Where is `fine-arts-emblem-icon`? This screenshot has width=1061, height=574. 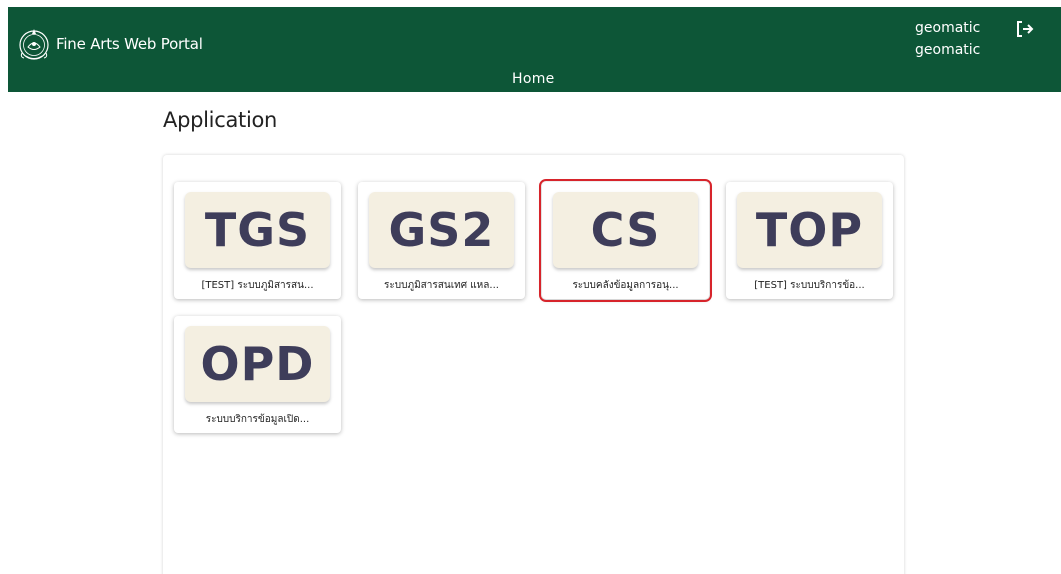
fine-arts-emblem-icon is located at coordinates (34, 44).